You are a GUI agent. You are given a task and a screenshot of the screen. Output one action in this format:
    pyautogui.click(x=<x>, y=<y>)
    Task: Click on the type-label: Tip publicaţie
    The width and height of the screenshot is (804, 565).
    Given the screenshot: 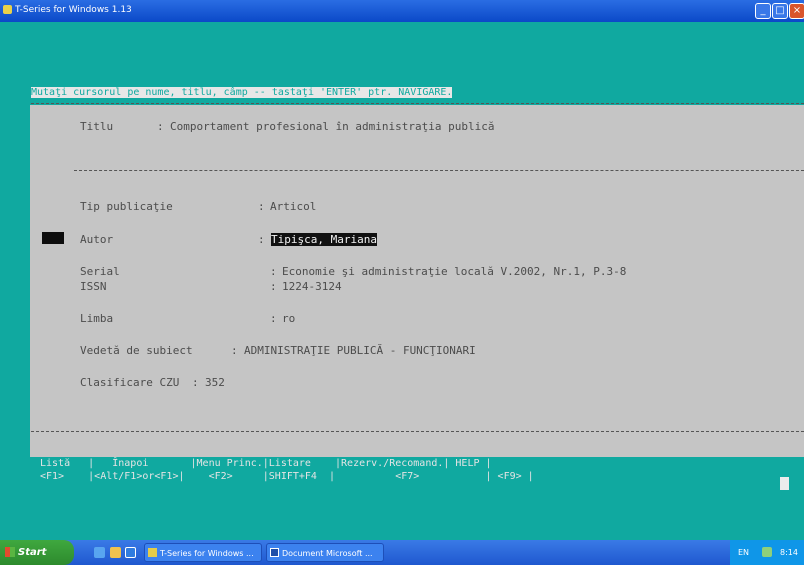 What is the action you would take?
    pyautogui.click(x=126, y=206)
    